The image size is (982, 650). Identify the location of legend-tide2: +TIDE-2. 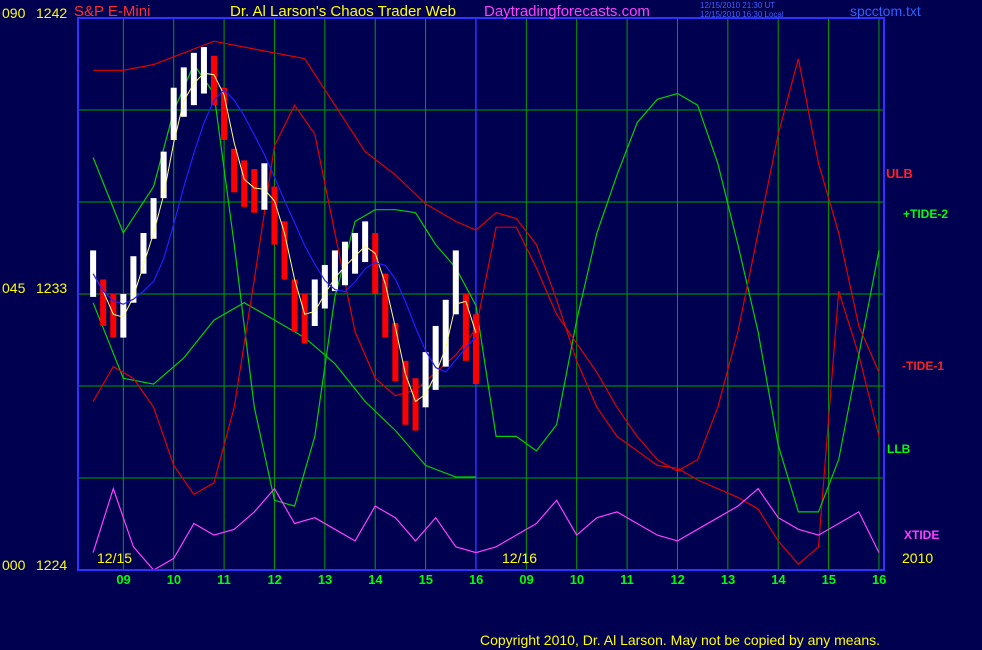
(926, 214).